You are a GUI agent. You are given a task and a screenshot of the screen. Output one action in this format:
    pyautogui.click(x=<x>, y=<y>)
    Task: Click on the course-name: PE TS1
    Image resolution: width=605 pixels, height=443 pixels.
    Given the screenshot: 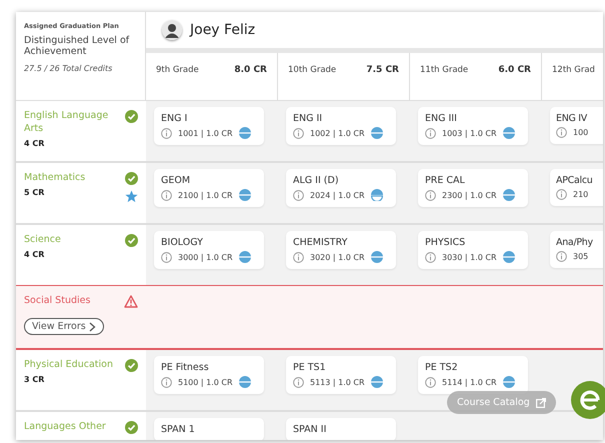 What is the action you would take?
    pyautogui.click(x=310, y=367)
    